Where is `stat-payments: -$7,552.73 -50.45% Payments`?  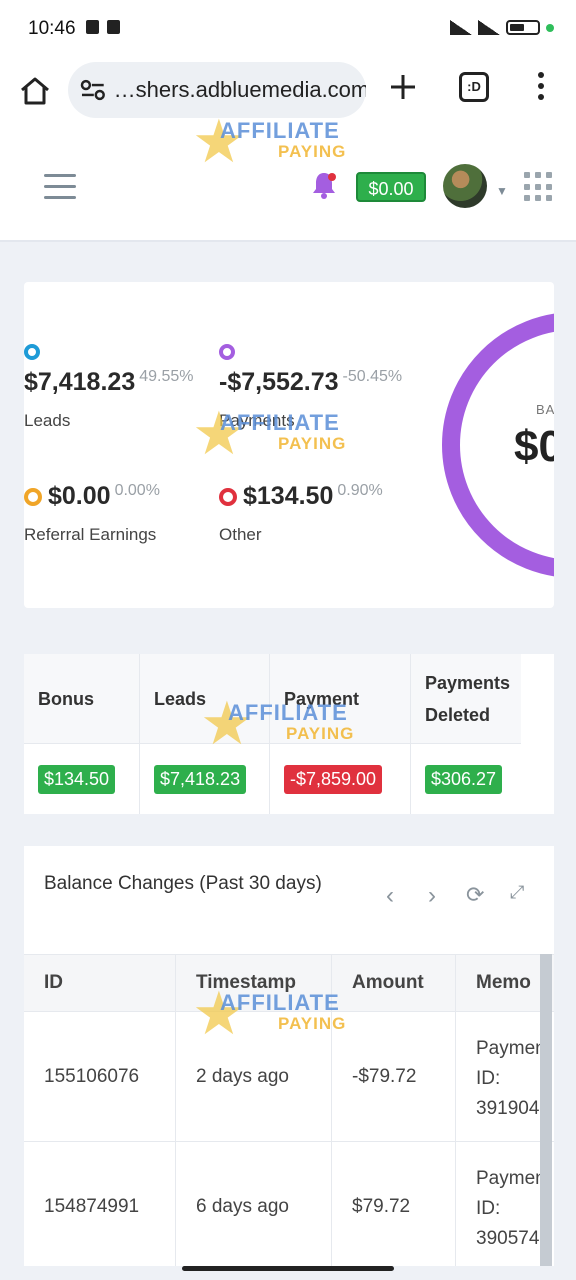
stat-payments: -$7,552.73 -50.45% Payments is located at coordinates (310, 387).